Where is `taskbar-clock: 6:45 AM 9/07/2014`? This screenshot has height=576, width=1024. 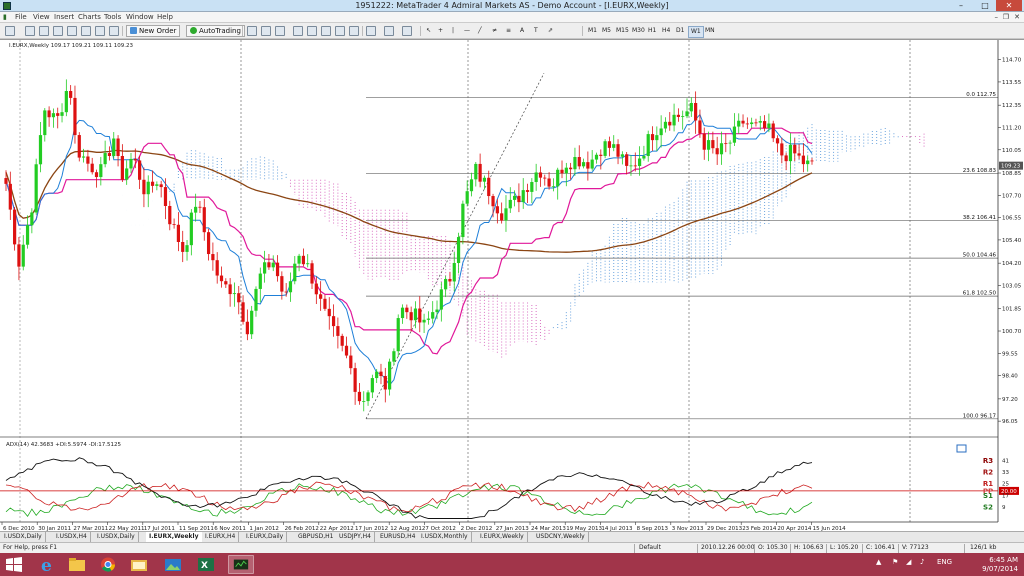
taskbar-clock: 6:45 AM 9/07/2014 is located at coordinates (995, 565).